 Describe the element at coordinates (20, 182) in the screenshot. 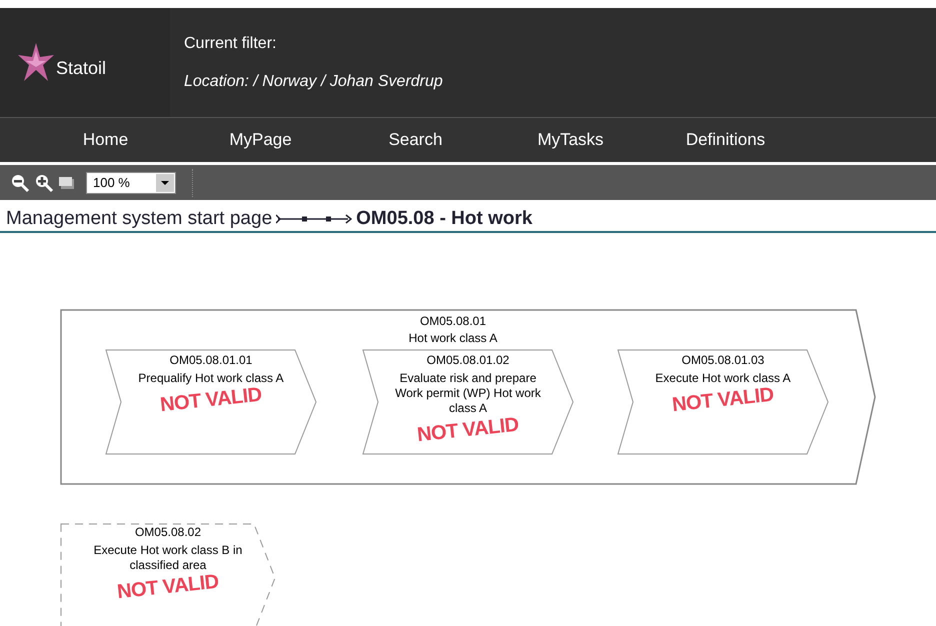

I see `zoom-out-icon` at that location.